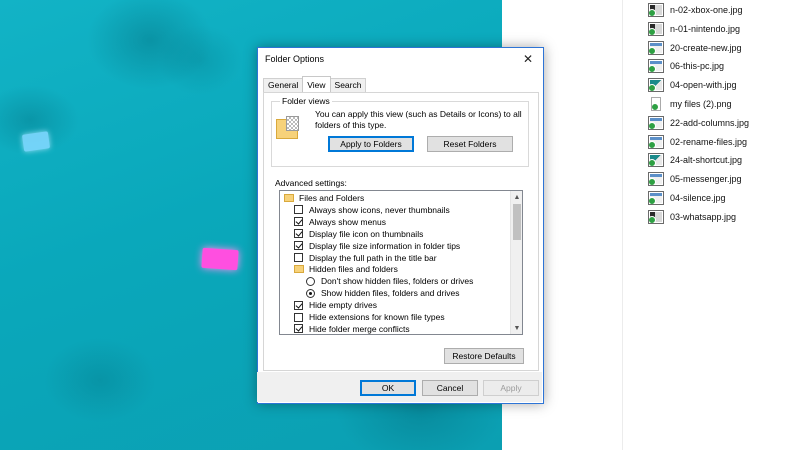 The image size is (800, 450). Describe the element at coordinates (311, 183) in the screenshot. I see `advanced-settings-label: Advanced settings:` at that location.